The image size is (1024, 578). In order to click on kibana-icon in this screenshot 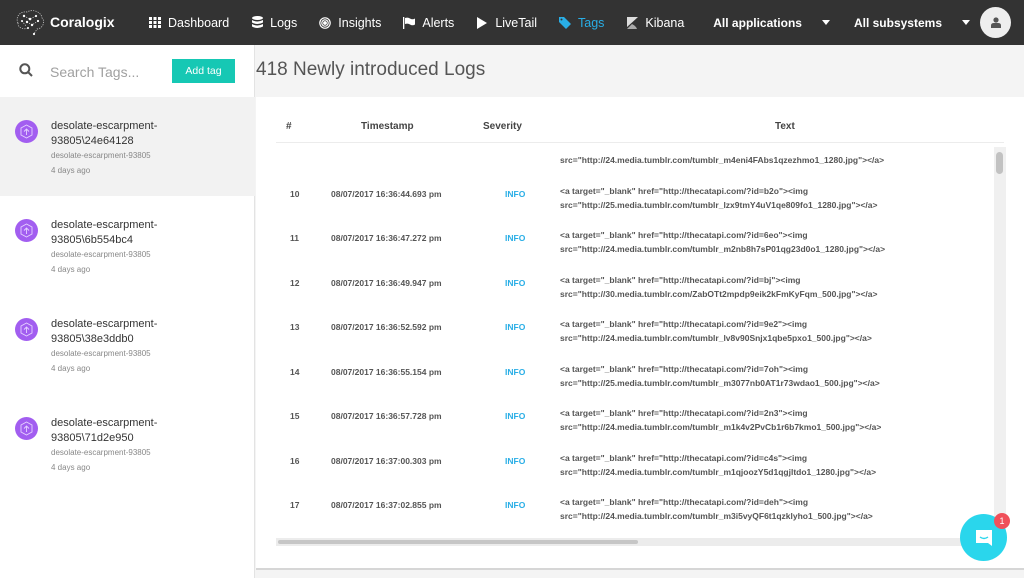, I will do `click(632, 23)`.